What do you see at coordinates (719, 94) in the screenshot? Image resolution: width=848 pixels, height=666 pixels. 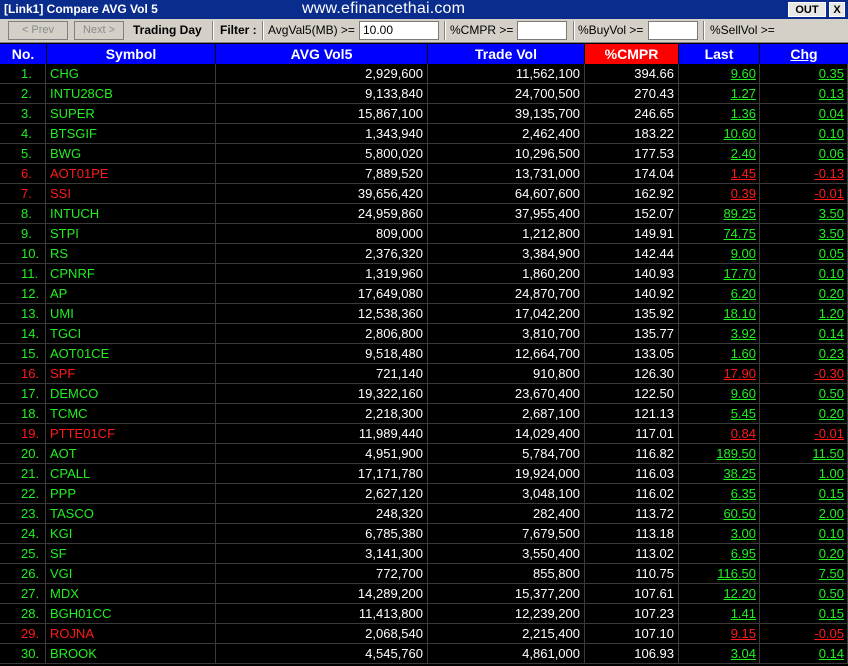 I see `last-price-link: 1.27` at bounding box center [719, 94].